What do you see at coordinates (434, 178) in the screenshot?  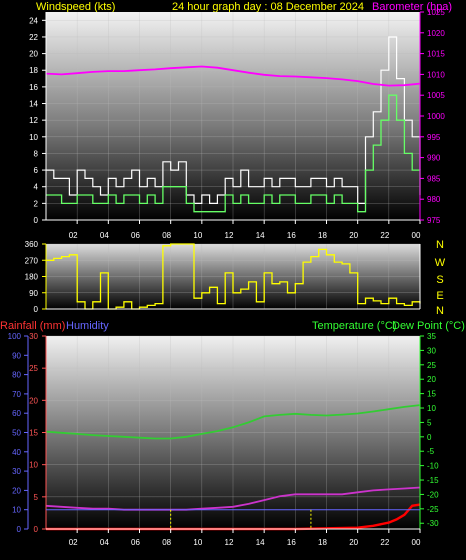 I see `barometer-tick-label: 985` at bounding box center [434, 178].